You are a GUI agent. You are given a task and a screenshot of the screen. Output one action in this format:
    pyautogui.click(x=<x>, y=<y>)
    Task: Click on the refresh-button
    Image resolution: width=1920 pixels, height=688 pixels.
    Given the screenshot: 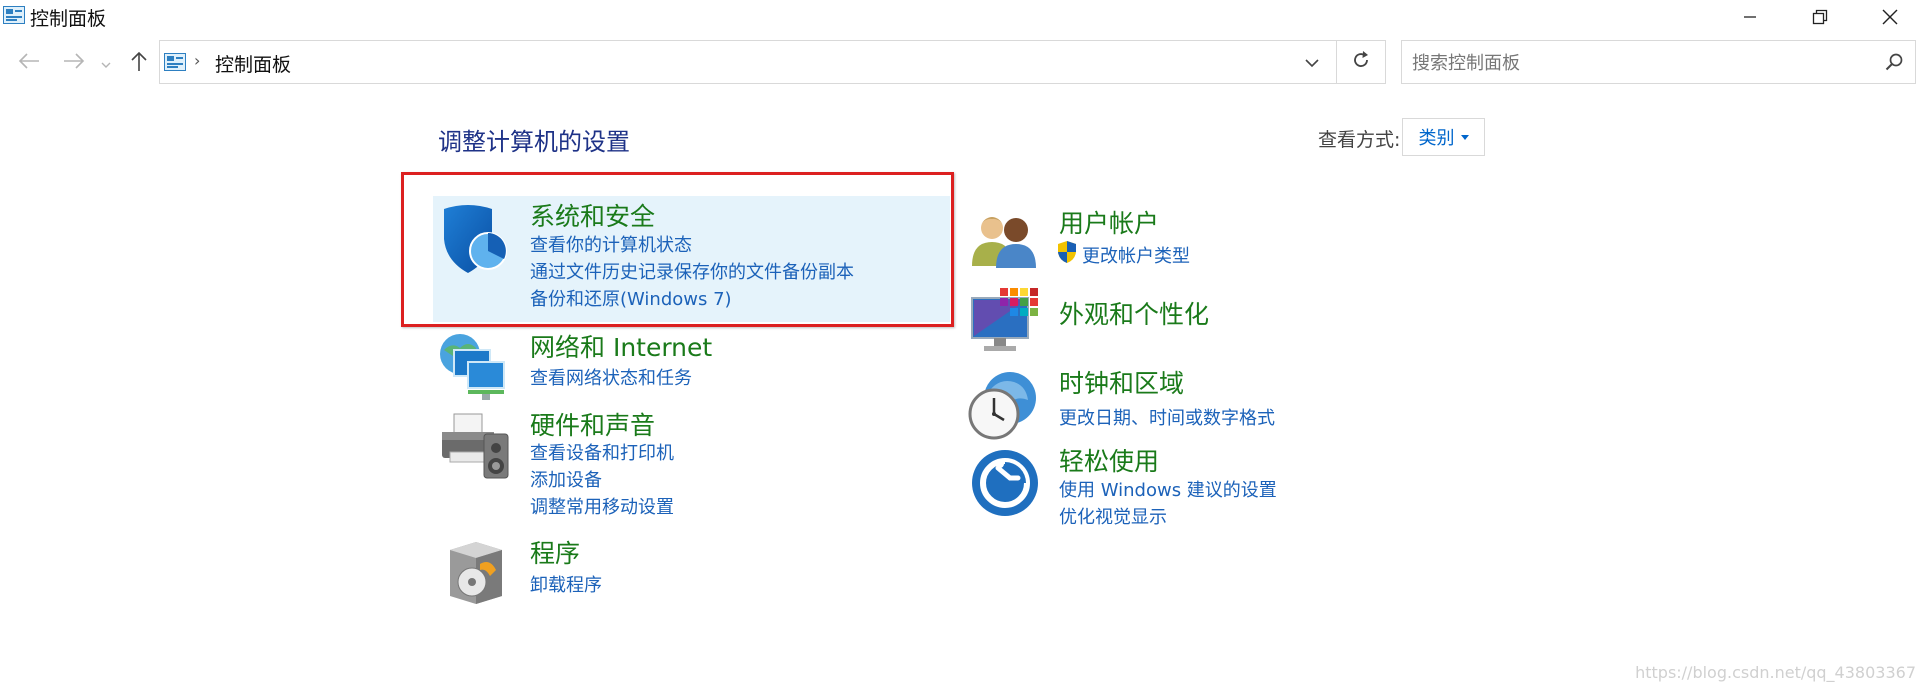 What is the action you would take?
    pyautogui.click(x=1361, y=62)
    